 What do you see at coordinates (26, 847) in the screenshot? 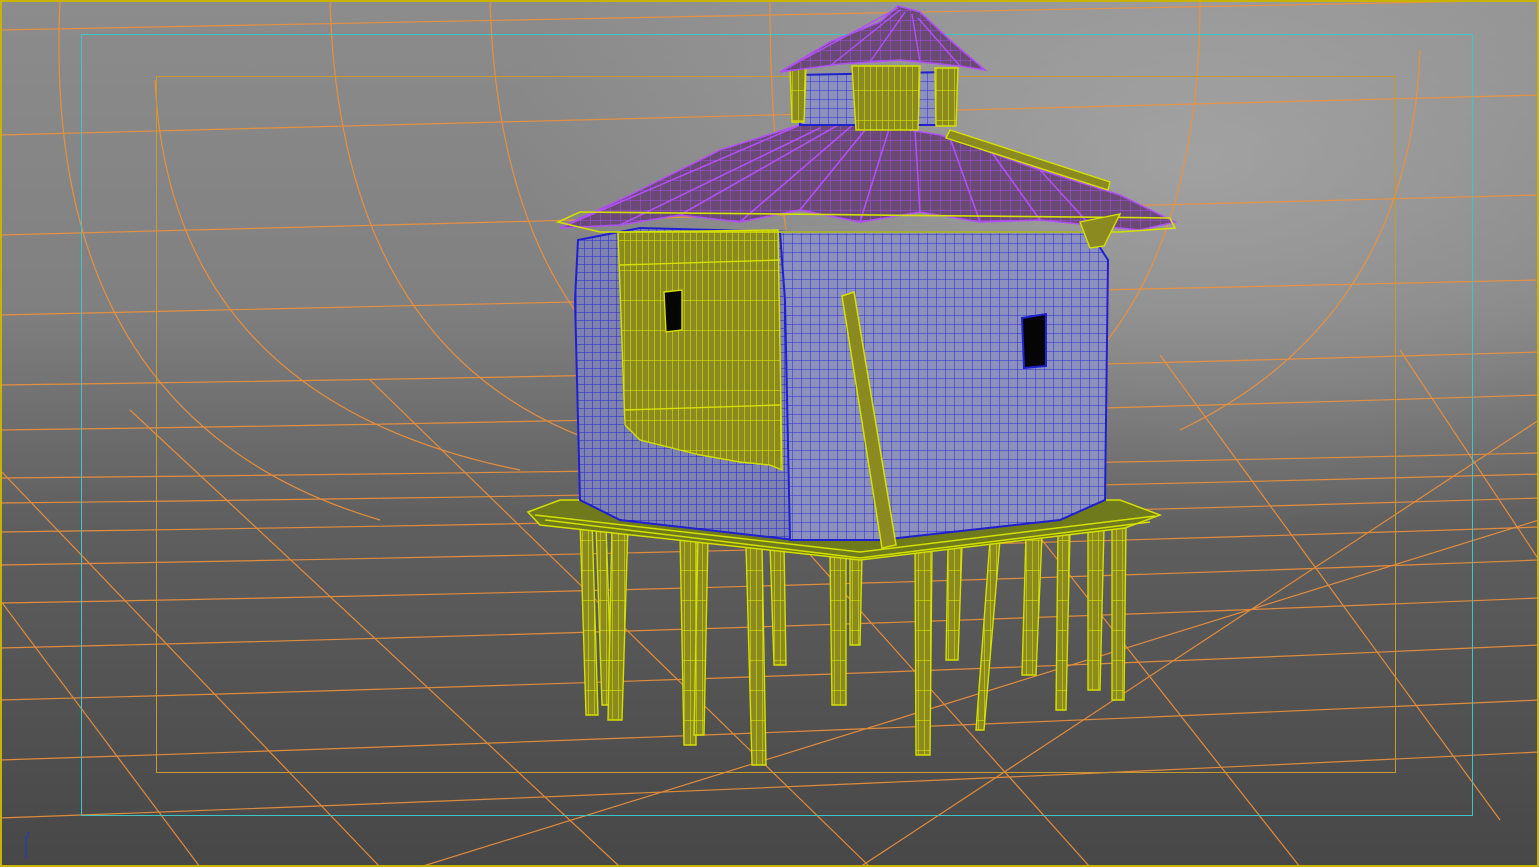
I see `axis-gizmo` at bounding box center [26, 847].